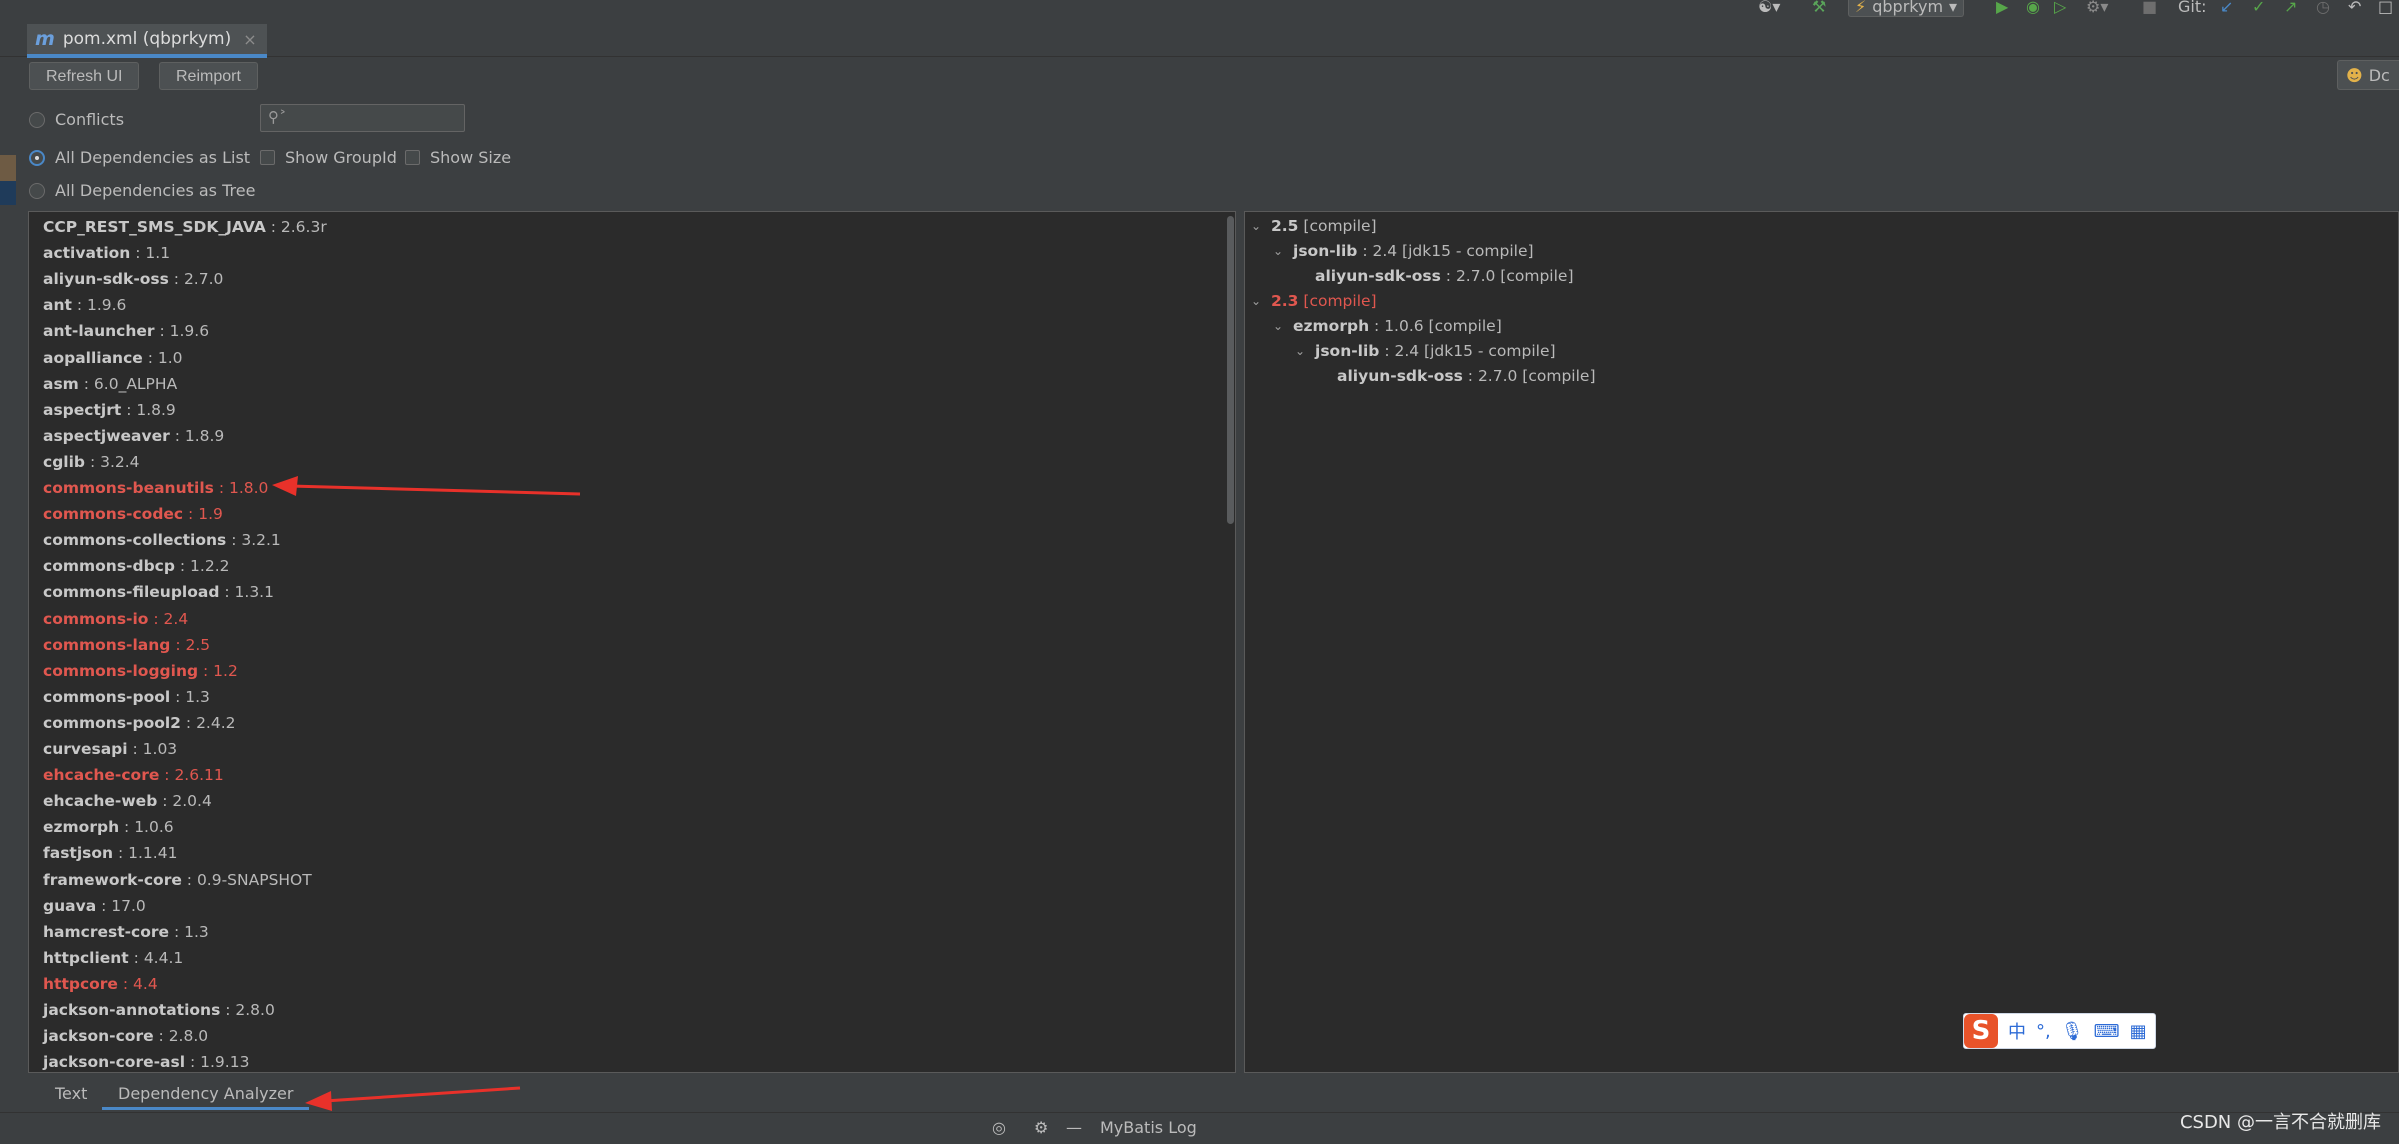 Image resolution: width=2399 pixels, height=1144 pixels. Describe the element at coordinates (375, 119) in the screenshot. I see `search-input` at that location.